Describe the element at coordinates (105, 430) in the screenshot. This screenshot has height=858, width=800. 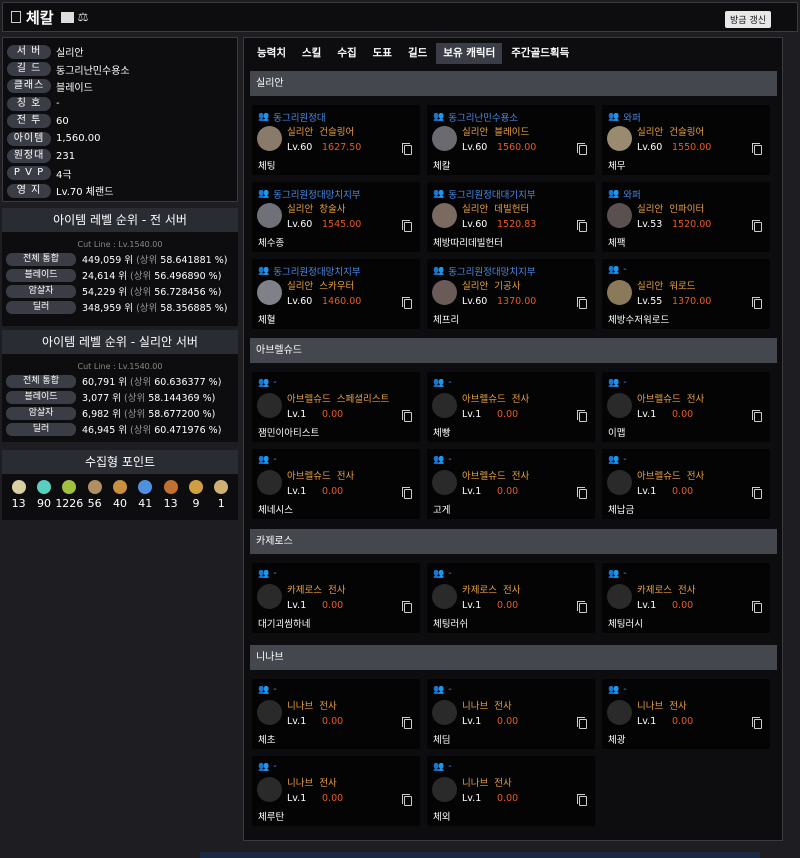
I see `rank-position: 46,945 위` at that location.